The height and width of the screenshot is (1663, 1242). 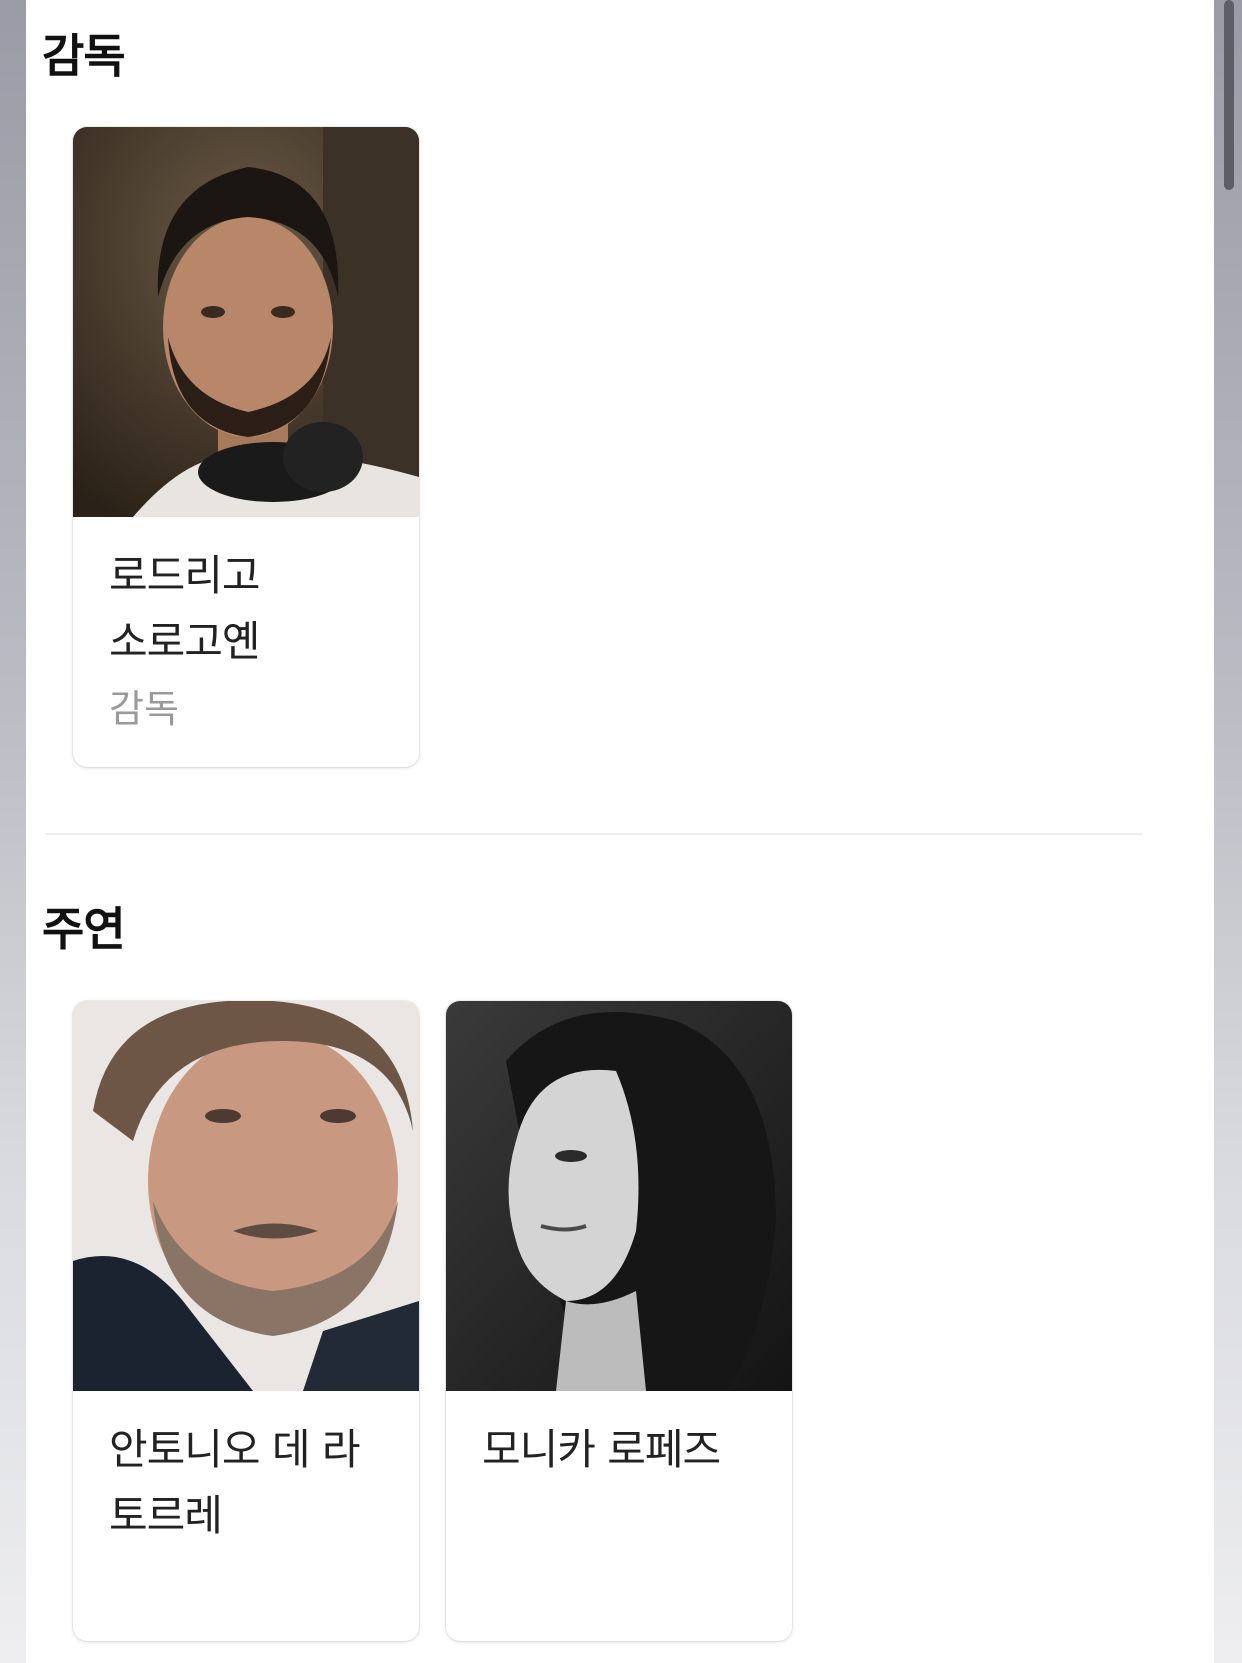 I want to click on person-name: 안토니오 데 라 토르레, so click(x=235, y=1482).